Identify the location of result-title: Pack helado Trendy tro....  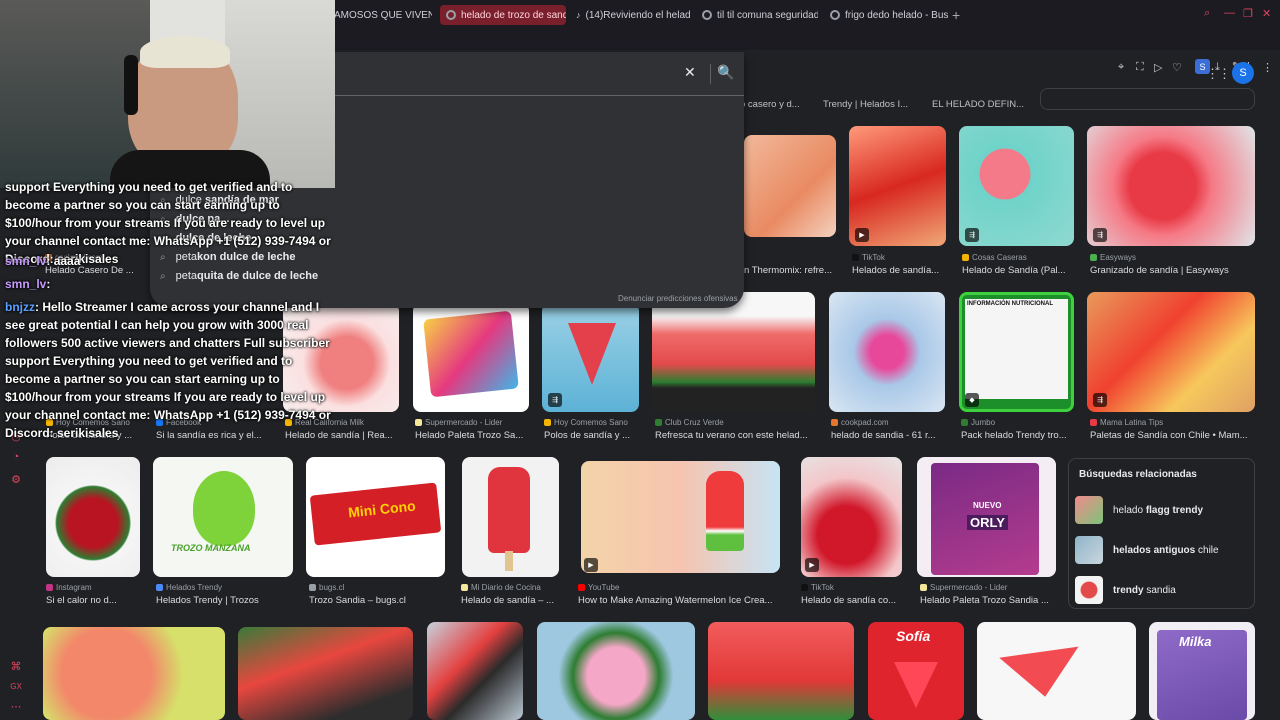
(1017, 435).